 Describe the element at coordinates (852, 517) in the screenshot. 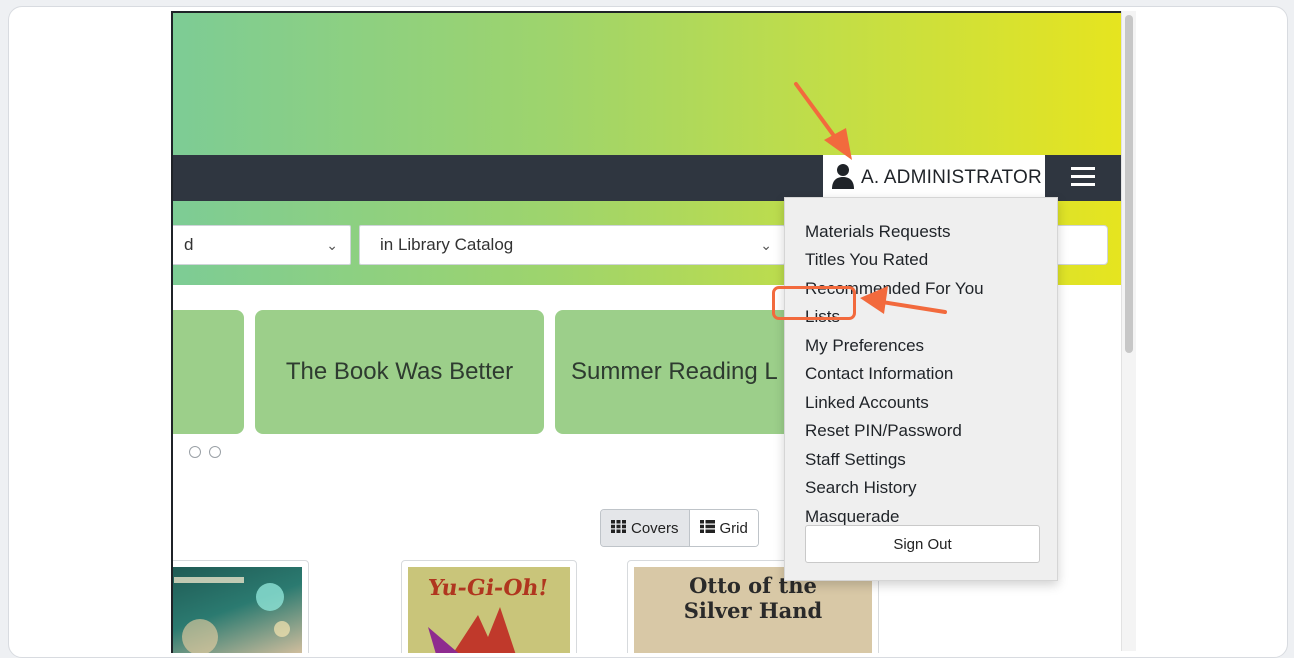

I see `menu-item-masquerade: Masquerade` at that location.